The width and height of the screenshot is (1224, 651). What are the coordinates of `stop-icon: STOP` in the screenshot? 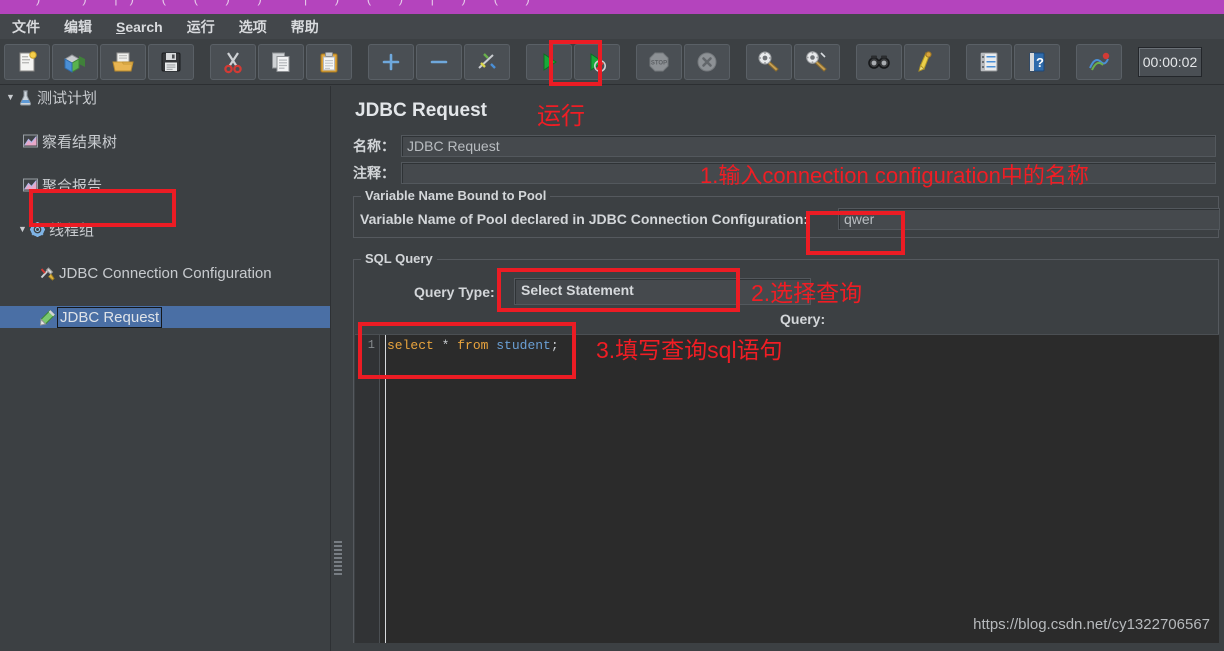 It's located at (659, 61).